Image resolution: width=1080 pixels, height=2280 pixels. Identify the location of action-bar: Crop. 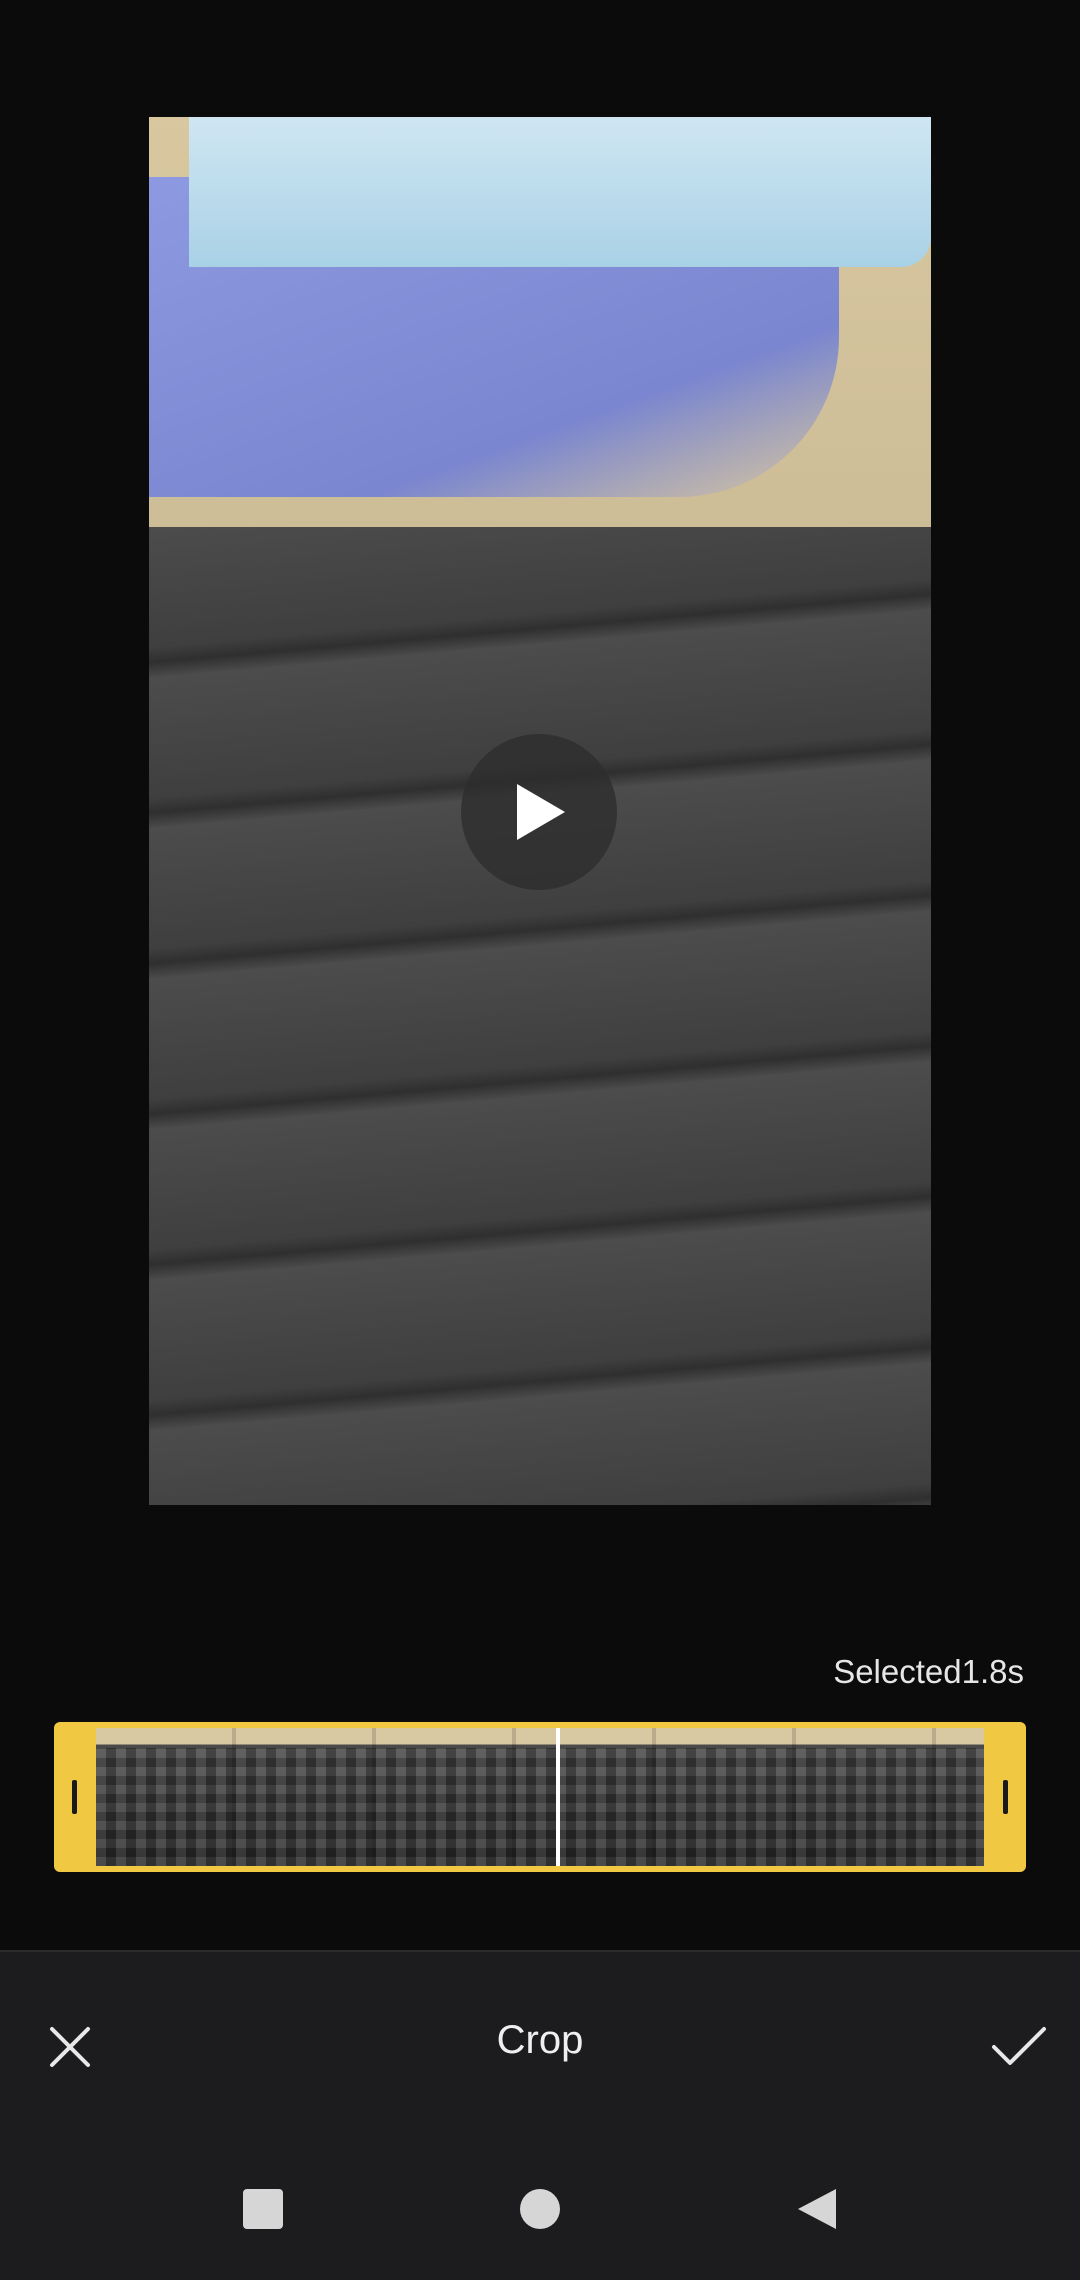
(540, 2047).